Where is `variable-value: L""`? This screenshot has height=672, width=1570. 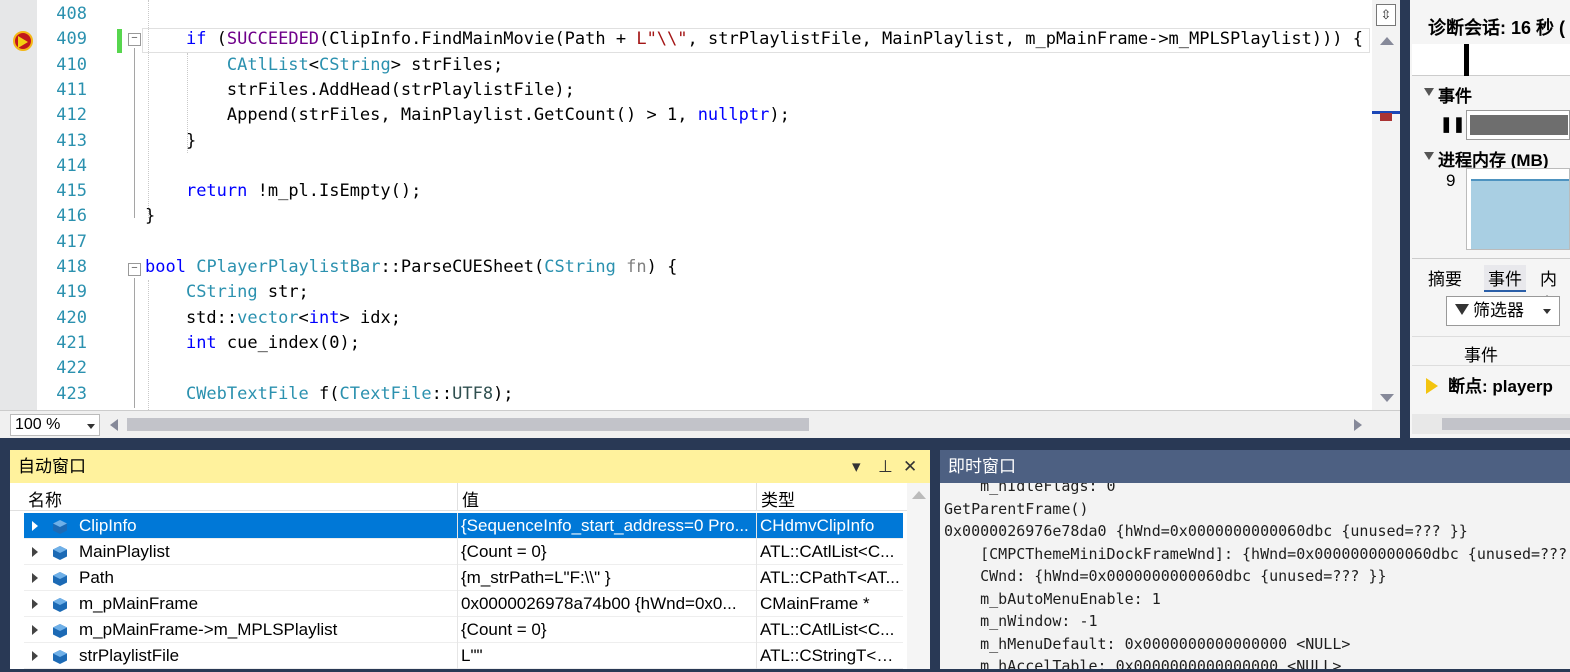
variable-value: L"" is located at coordinates (608, 655).